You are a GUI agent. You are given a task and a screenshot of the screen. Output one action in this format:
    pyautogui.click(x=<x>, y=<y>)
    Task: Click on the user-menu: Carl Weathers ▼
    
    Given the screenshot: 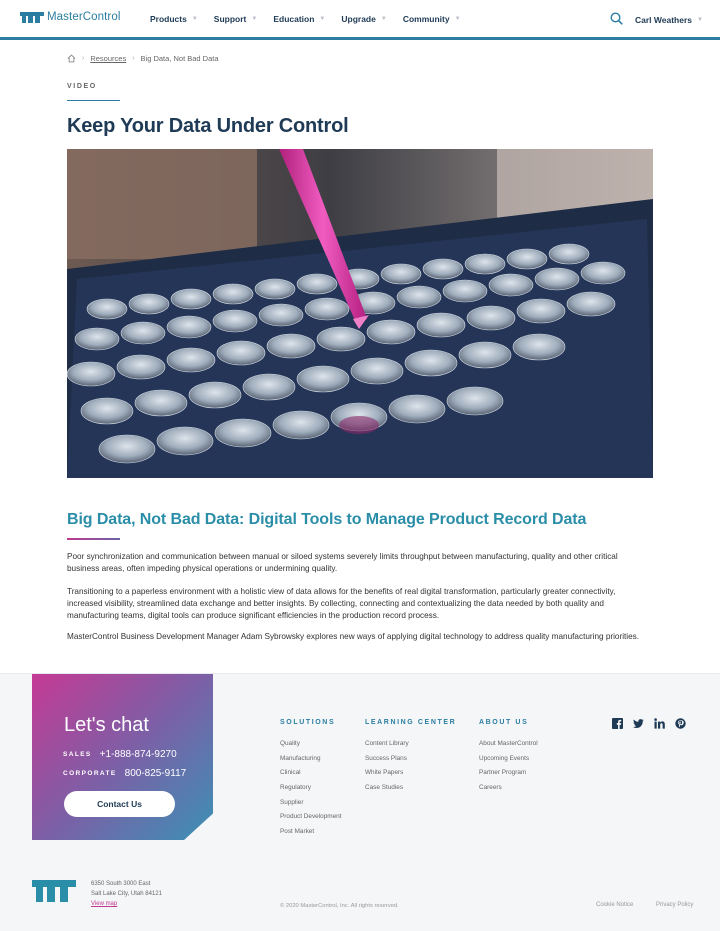 What is the action you would take?
    pyautogui.click(x=669, y=20)
    